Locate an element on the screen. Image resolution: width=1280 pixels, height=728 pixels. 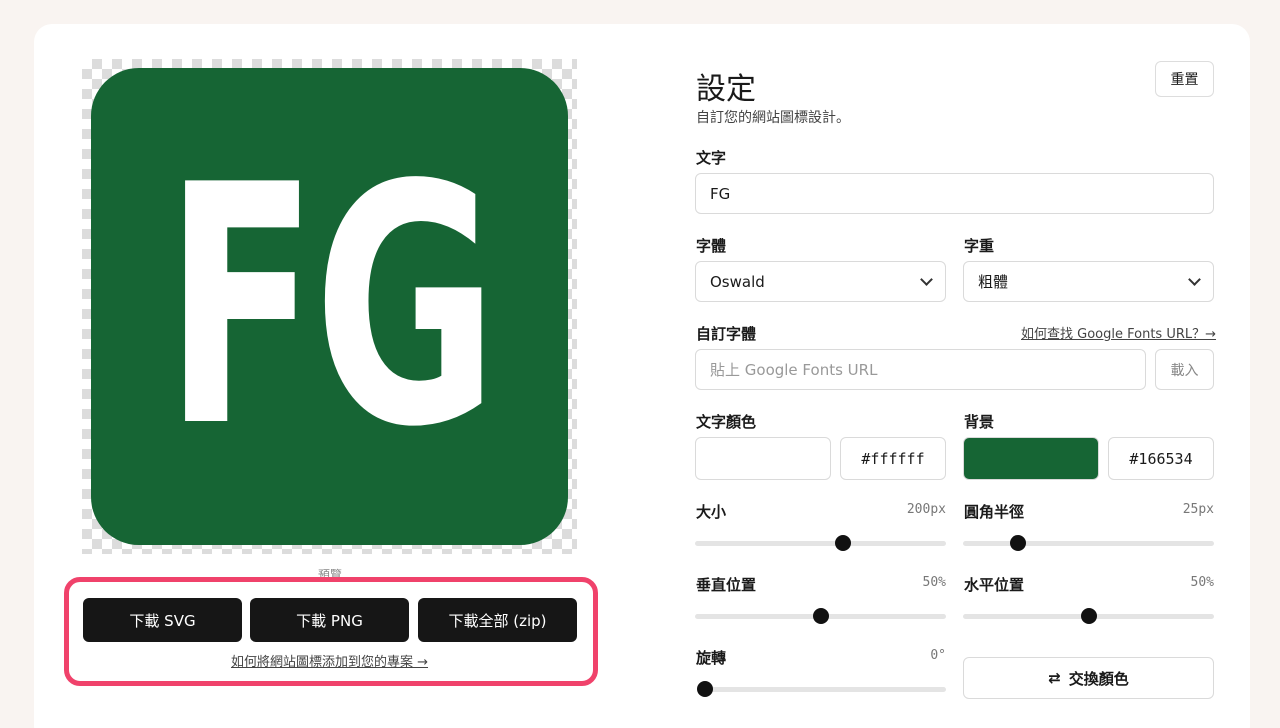
vpos-label: 垂直位置 is located at coordinates (726, 585).